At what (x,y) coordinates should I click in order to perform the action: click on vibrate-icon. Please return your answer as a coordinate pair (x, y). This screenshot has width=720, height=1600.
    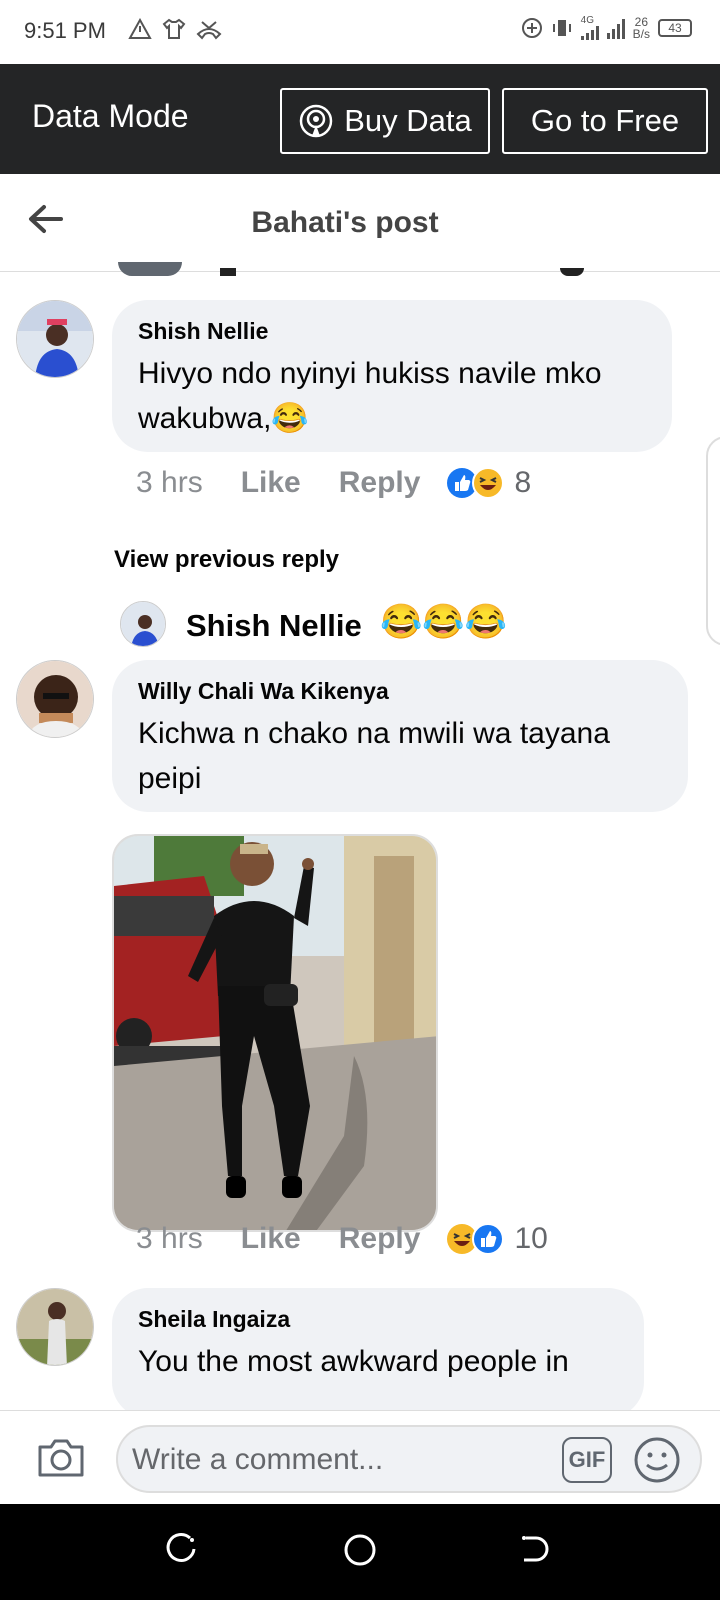
    Looking at the image, I should click on (561, 28).